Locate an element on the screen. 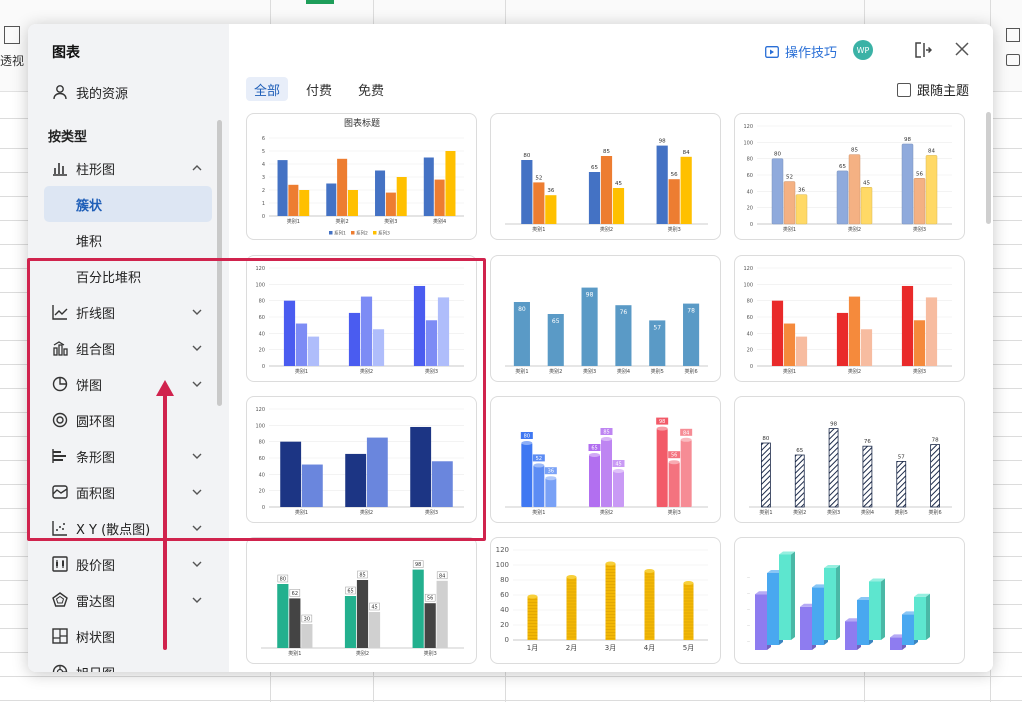 The image size is (1022, 702). nav-item-label: 雷达图 is located at coordinates (96, 602).